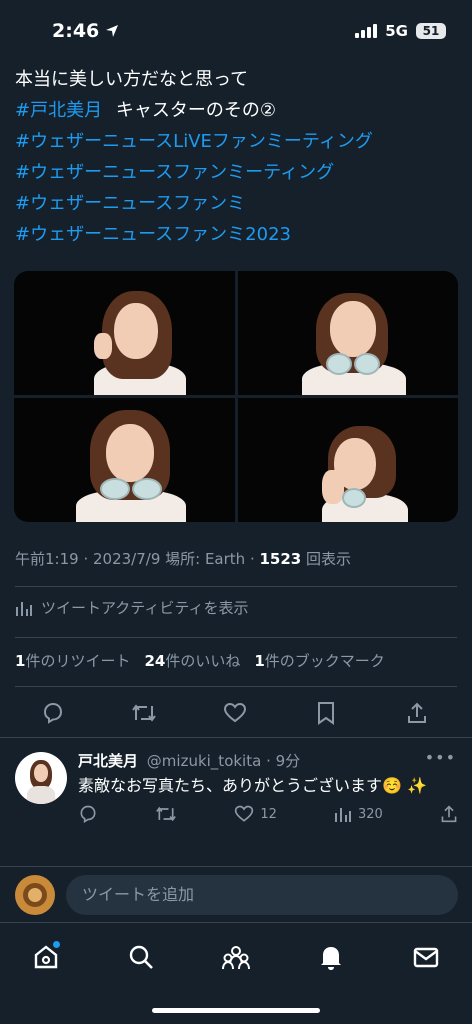 The image size is (472, 1024). I want to click on more-options-icon: •••, so click(440, 757).